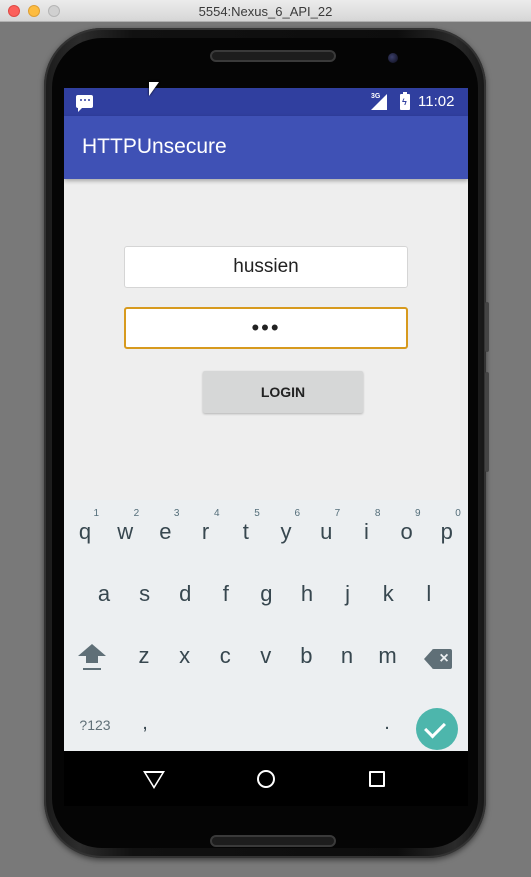  What do you see at coordinates (405, 101) in the screenshot?
I see `battery-charging-icon: ϟ` at bounding box center [405, 101].